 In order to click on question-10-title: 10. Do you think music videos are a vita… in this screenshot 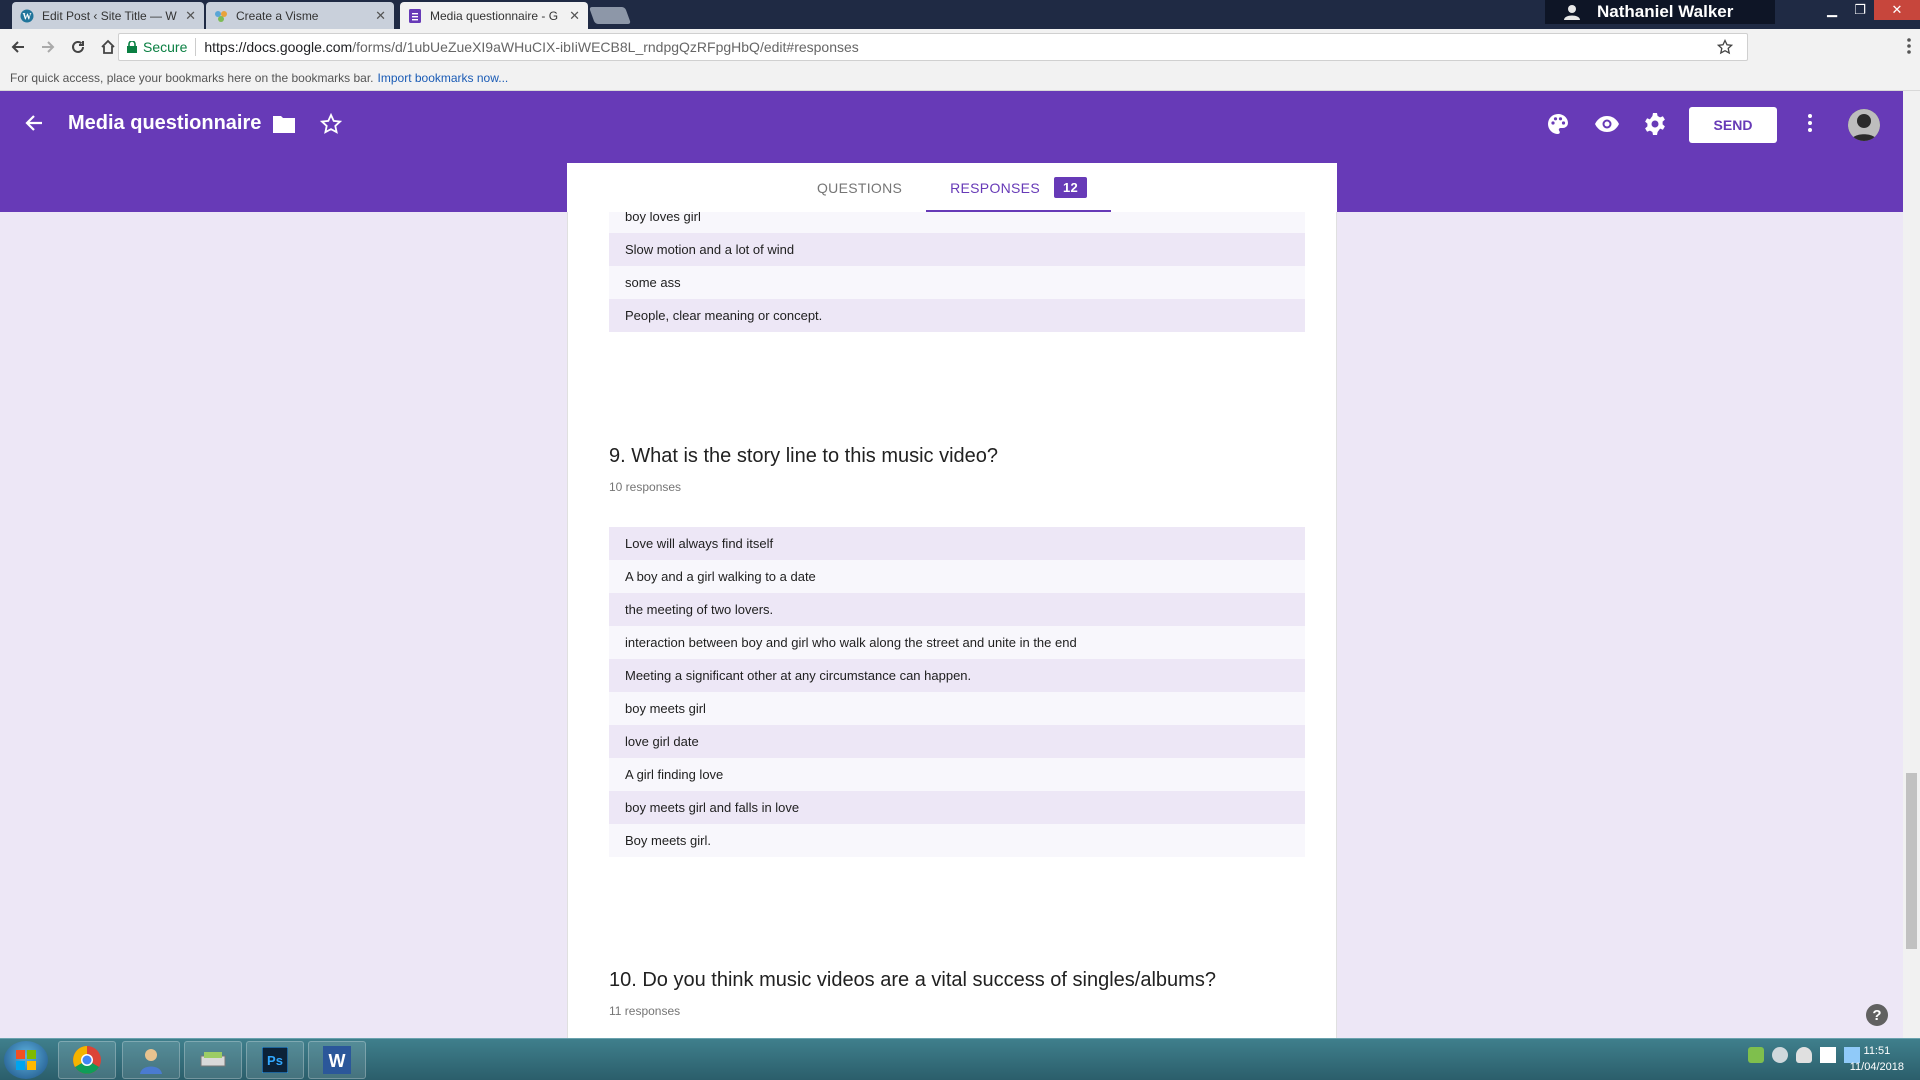, I will do `click(912, 980)`.